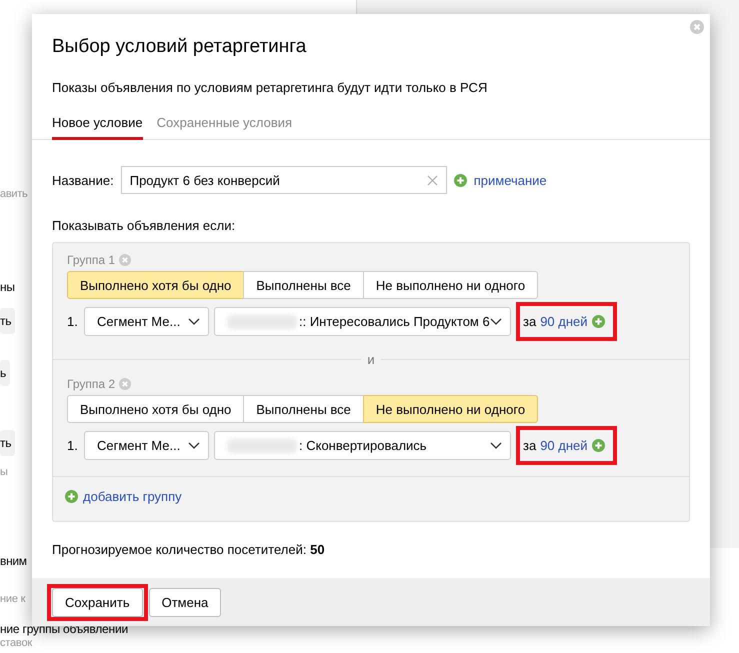 The width and height of the screenshot is (739, 653). Describe the element at coordinates (83, 180) in the screenshot. I see `name-label: Название:` at that location.